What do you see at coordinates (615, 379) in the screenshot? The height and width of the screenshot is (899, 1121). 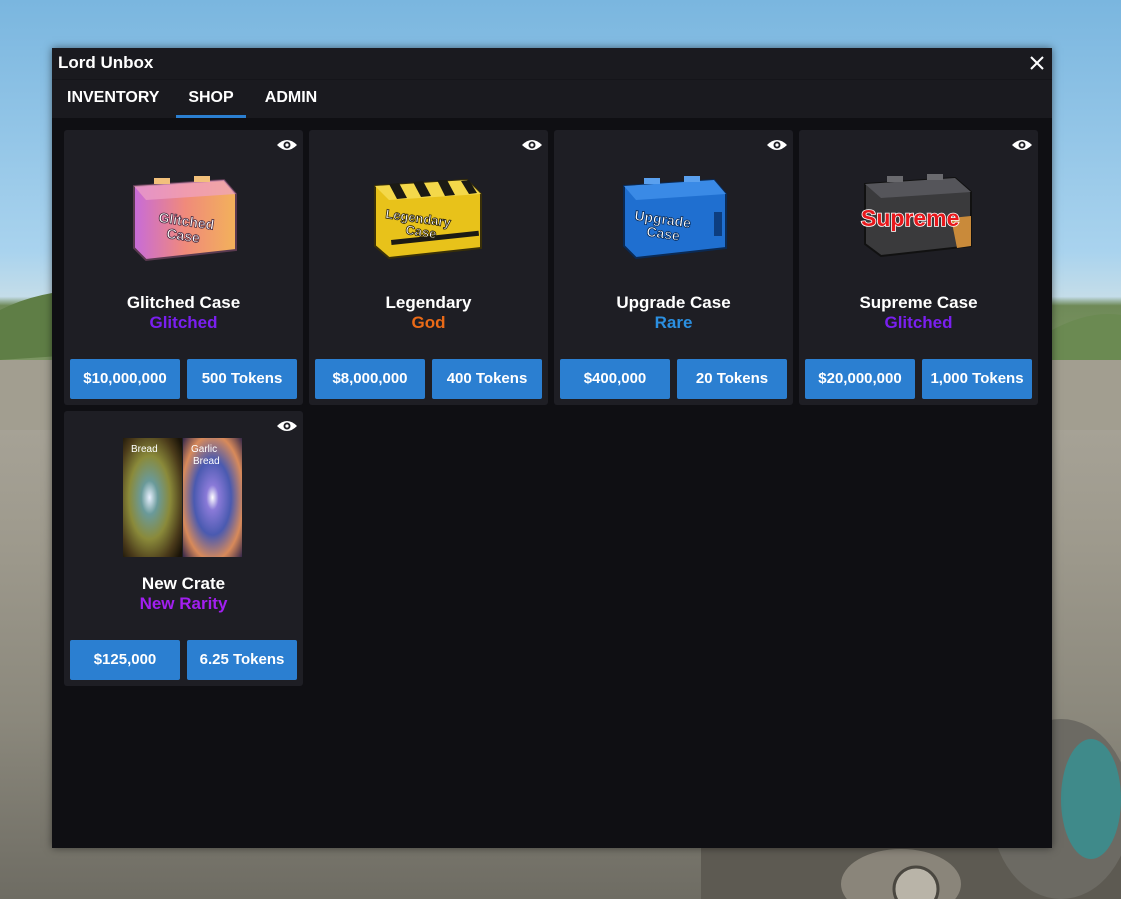 I see `buy-money-button: $400,000` at bounding box center [615, 379].